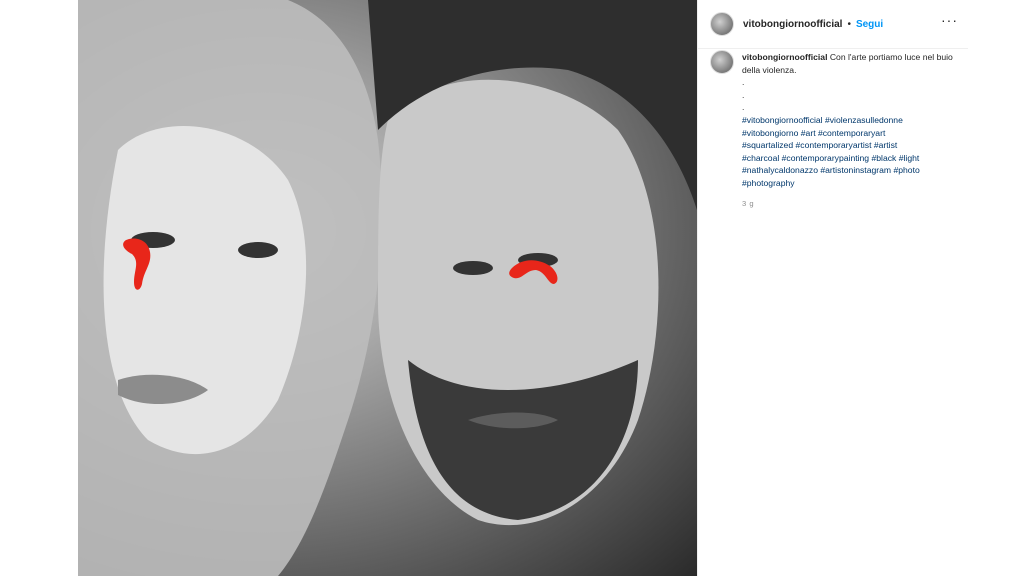 Image resolution: width=1024 pixels, height=576 pixels. I want to click on hashtag-link: #violenzasulledonne, so click(864, 120).